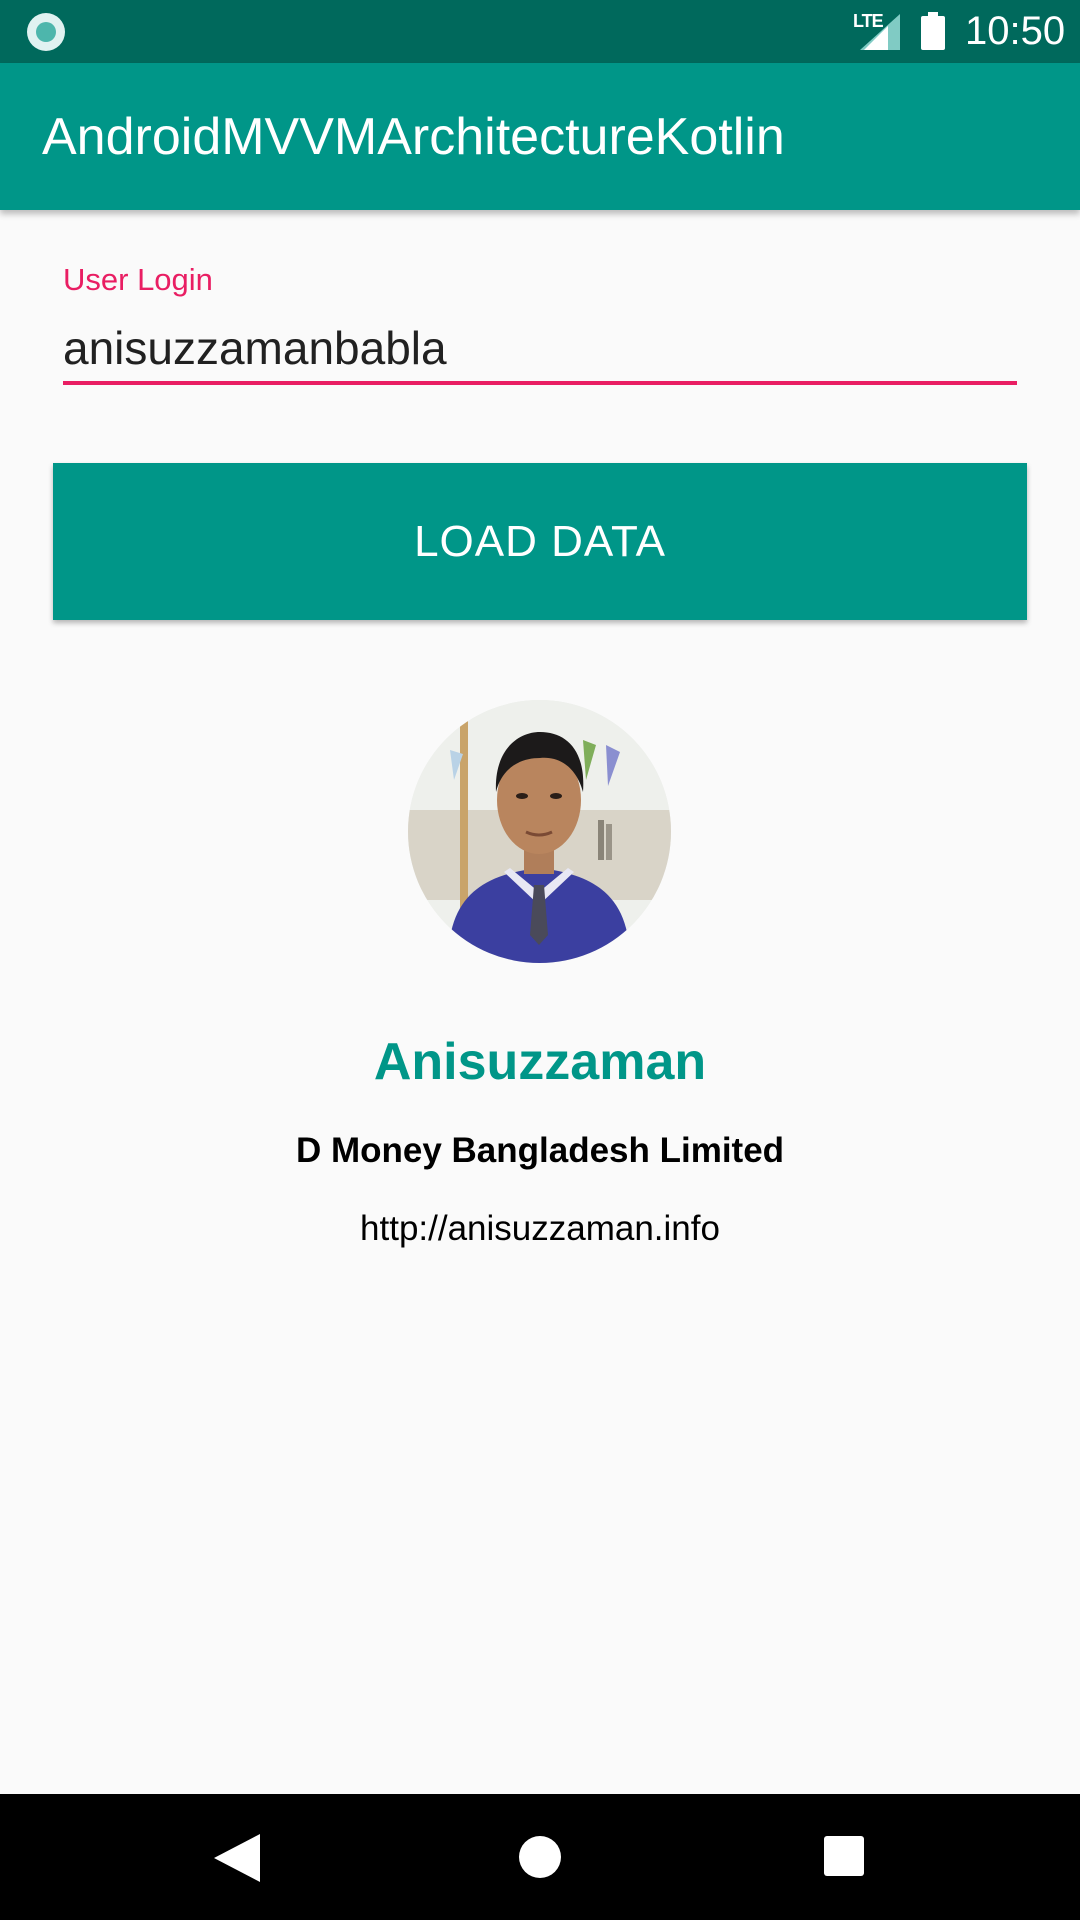 The height and width of the screenshot is (1920, 1080). I want to click on signal-icon, so click(880, 32).